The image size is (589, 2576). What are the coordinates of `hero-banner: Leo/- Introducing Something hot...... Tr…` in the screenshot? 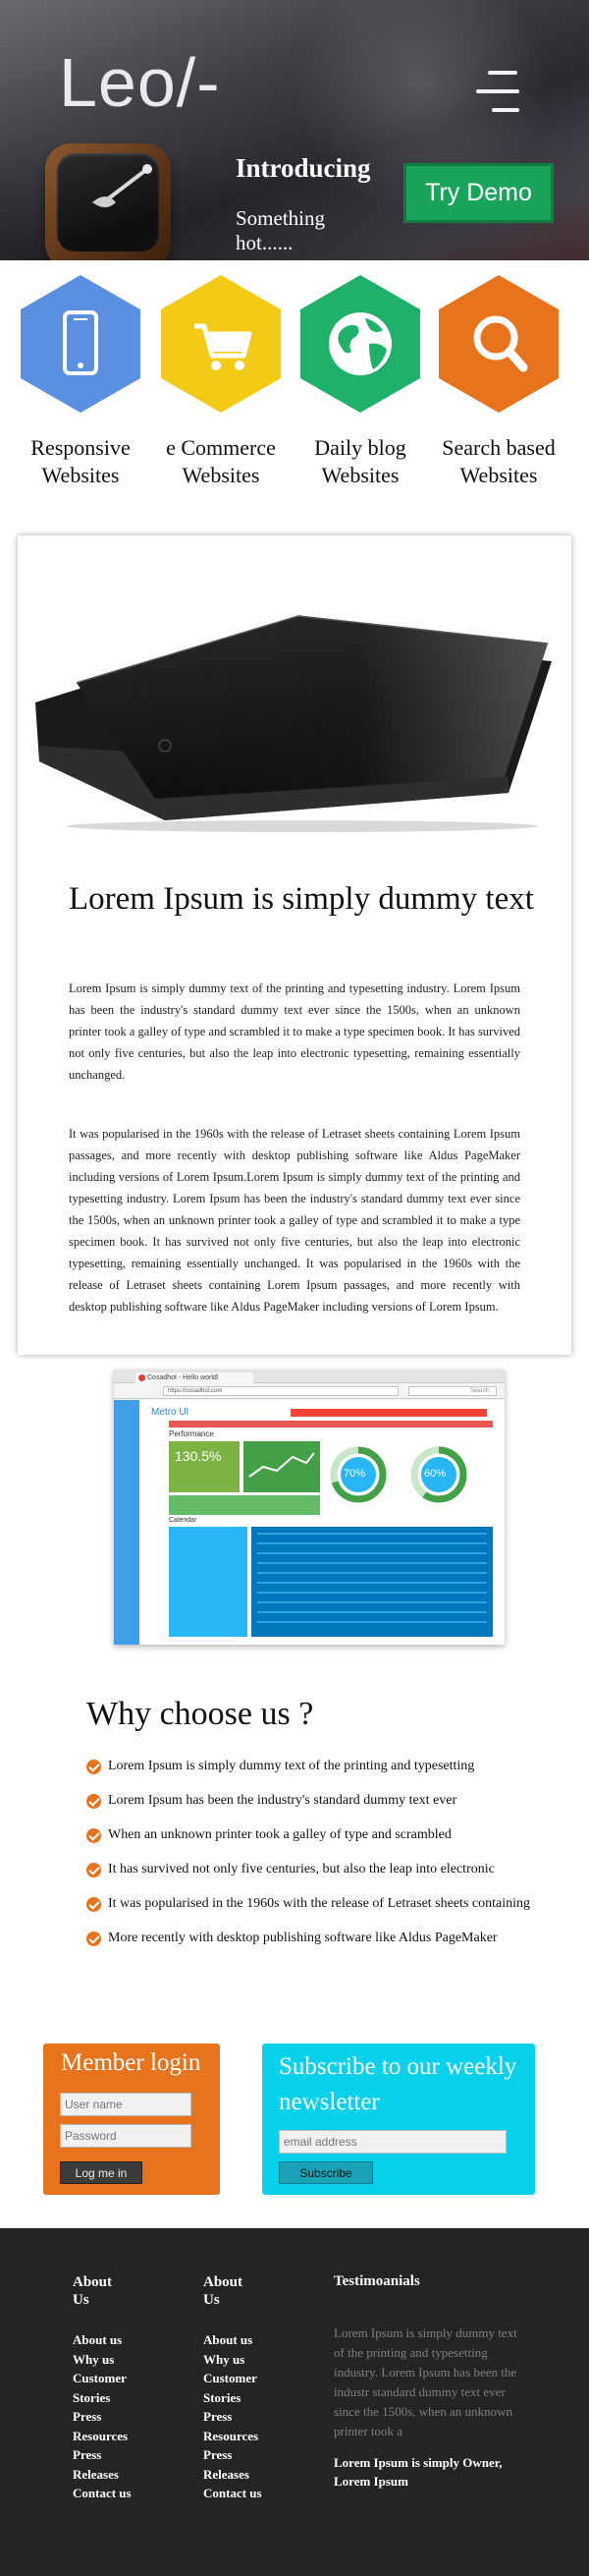 It's located at (294, 130).